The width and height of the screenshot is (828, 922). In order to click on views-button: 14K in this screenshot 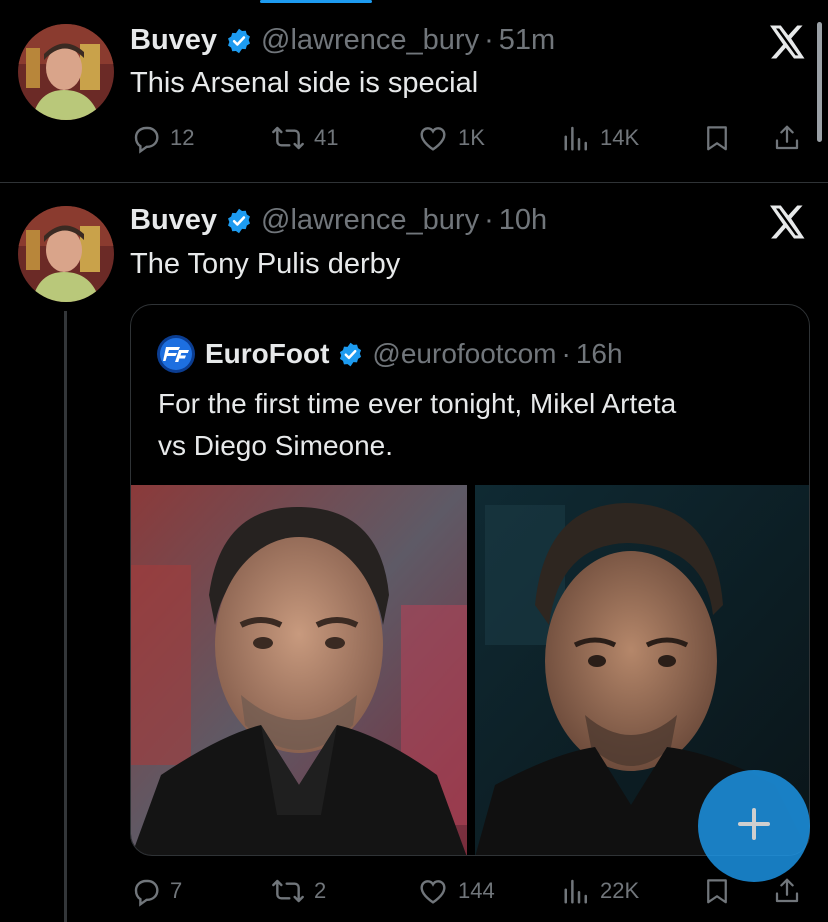, I will do `click(600, 138)`.